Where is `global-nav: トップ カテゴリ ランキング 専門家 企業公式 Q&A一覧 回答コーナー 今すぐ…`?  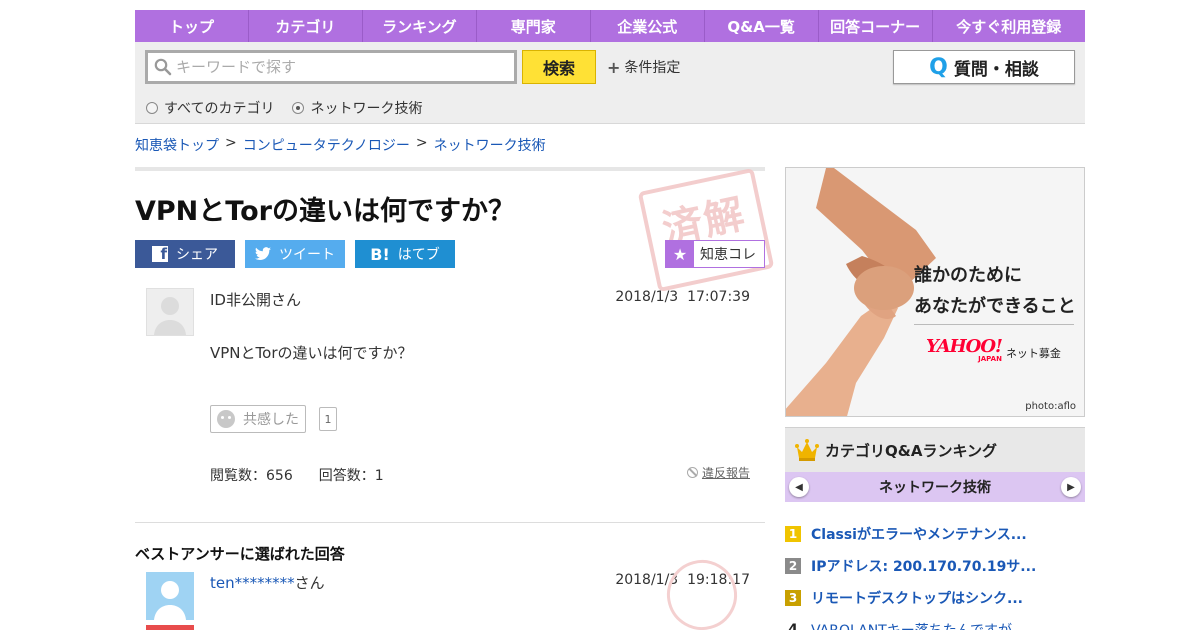 global-nav: トップ カテゴリ ランキング 専門家 企業公式 Q&A一覧 回答コーナー 今すぐ… is located at coordinates (610, 26).